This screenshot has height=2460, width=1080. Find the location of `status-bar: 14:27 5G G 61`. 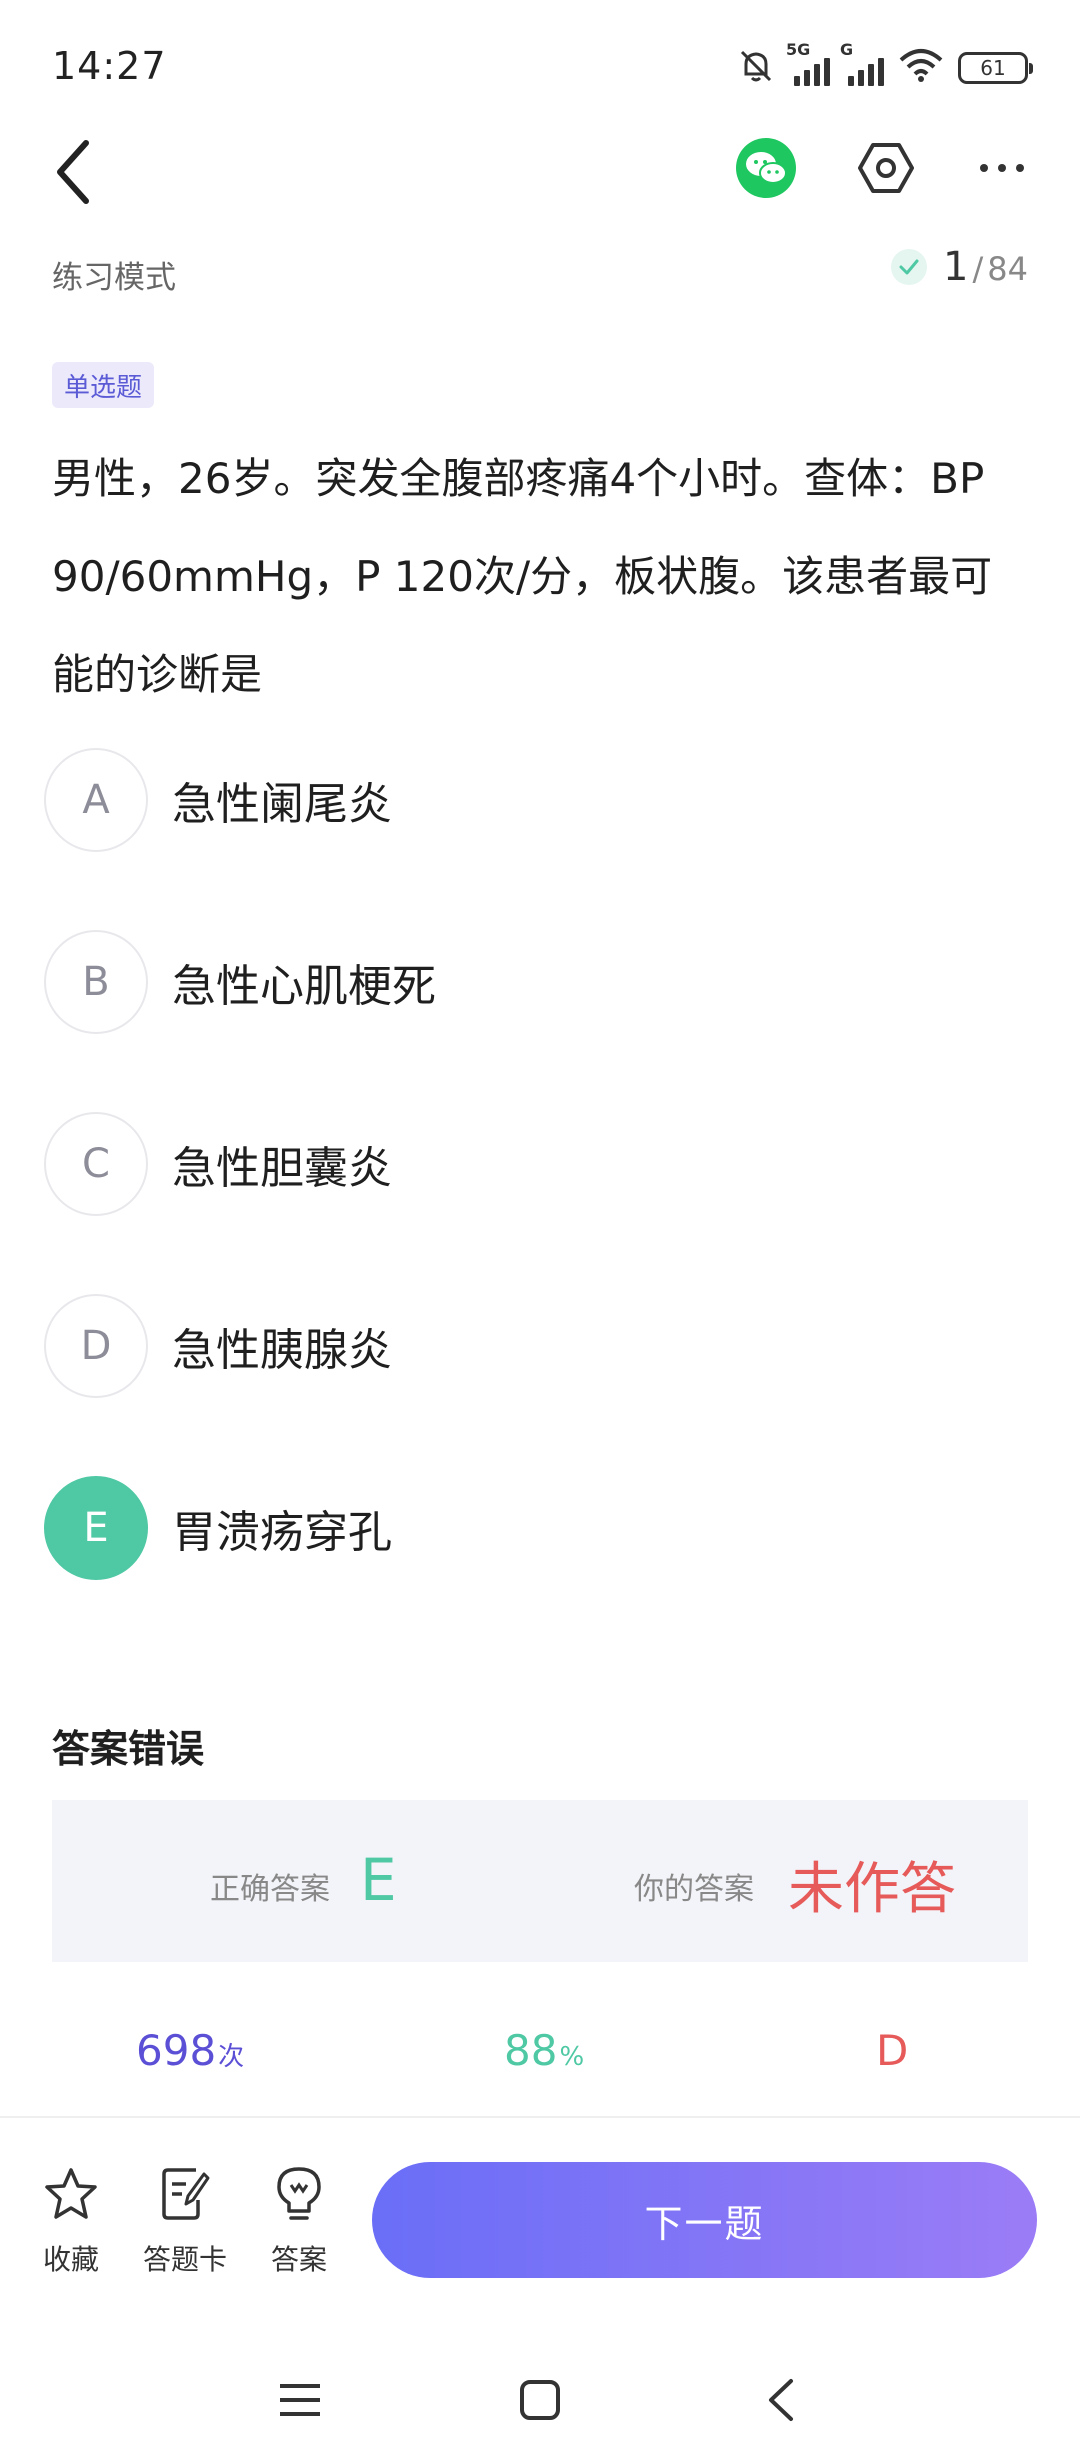

status-bar: 14:27 5G G 61 is located at coordinates (540, 65).